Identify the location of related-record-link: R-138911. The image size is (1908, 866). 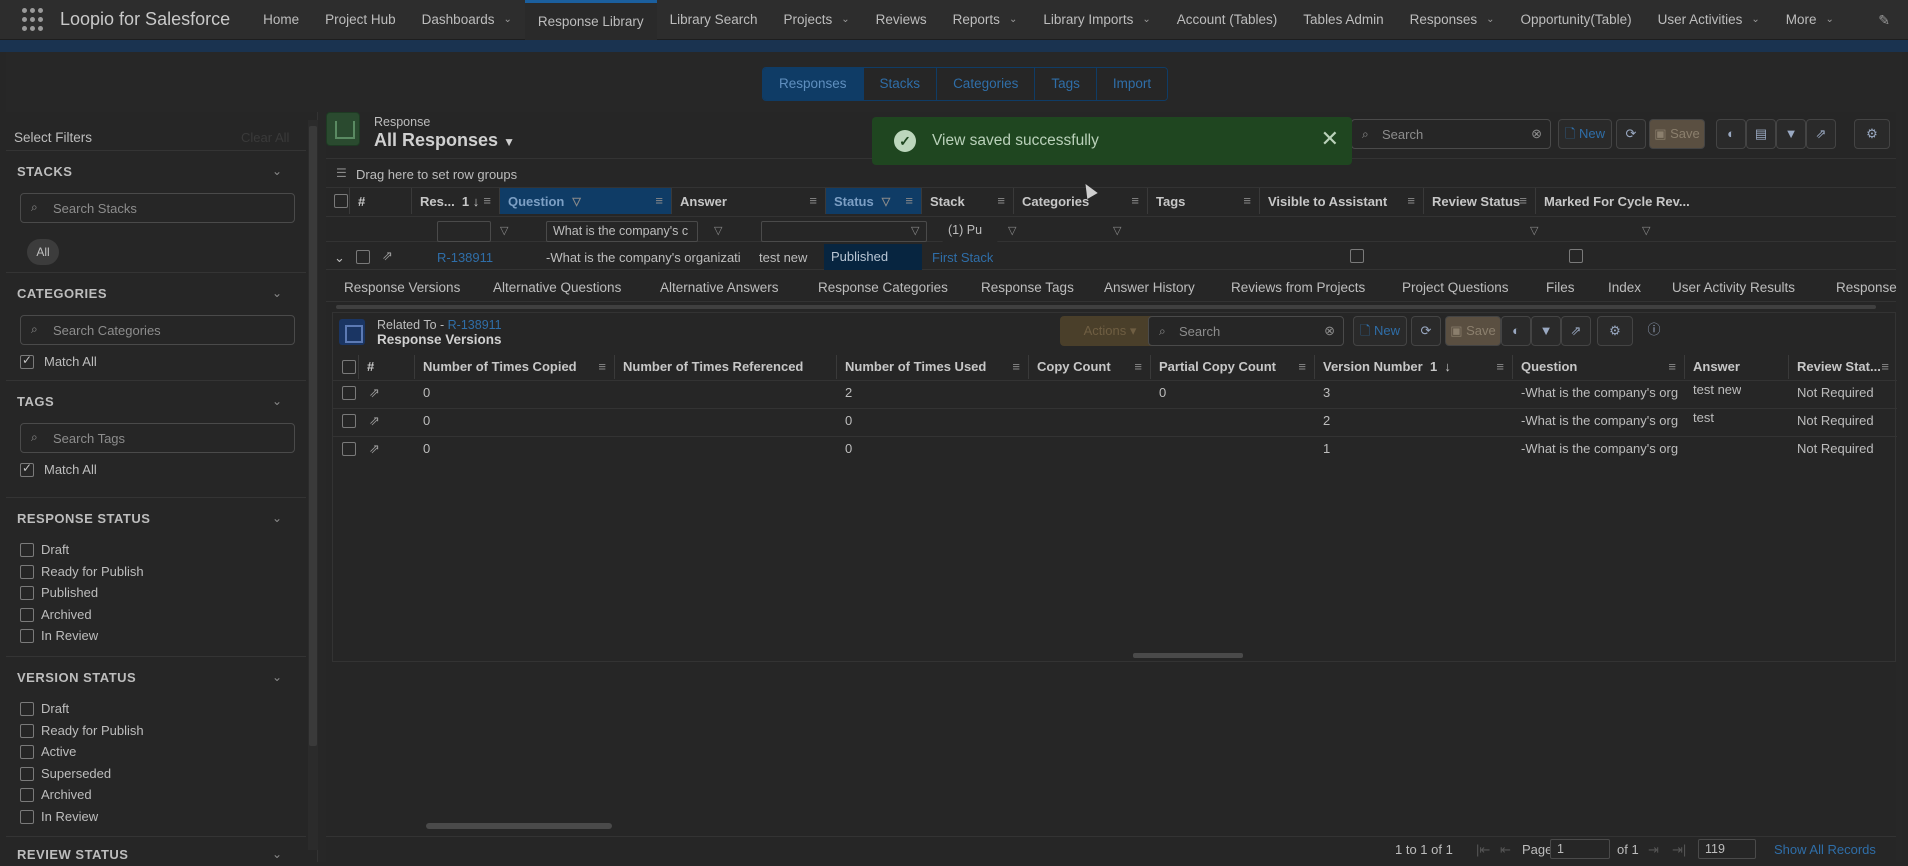
(475, 325).